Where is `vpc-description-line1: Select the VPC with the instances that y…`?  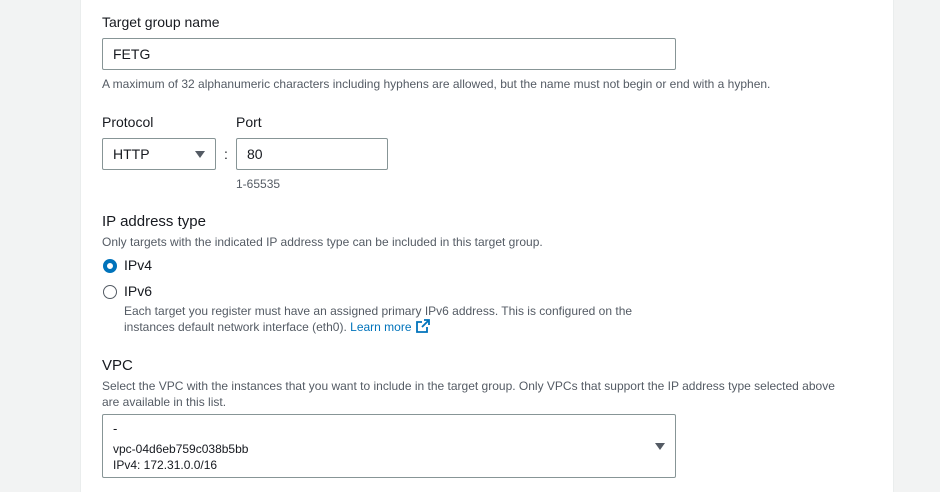
vpc-description-line1: Select the VPC with the instances that y… is located at coordinates (468, 386).